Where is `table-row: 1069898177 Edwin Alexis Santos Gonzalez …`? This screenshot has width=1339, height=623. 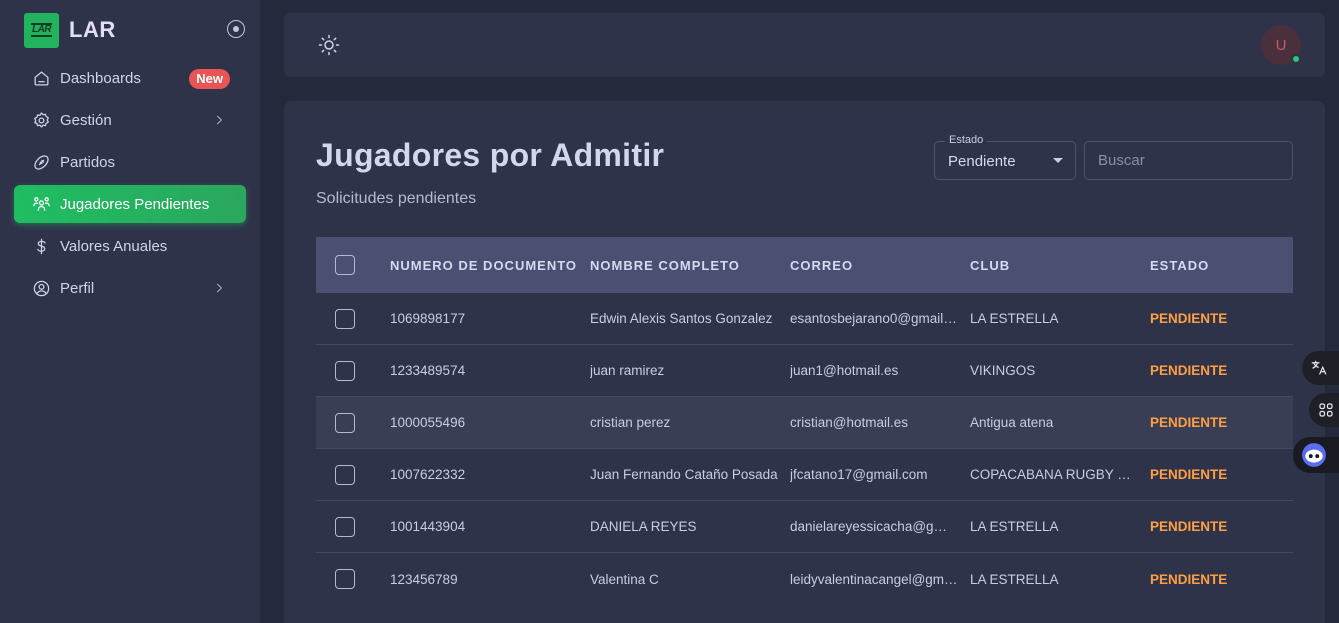 table-row: 1069898177 Edwin Alexis Santos Gonzalez … is located at coordinates (804, 319).